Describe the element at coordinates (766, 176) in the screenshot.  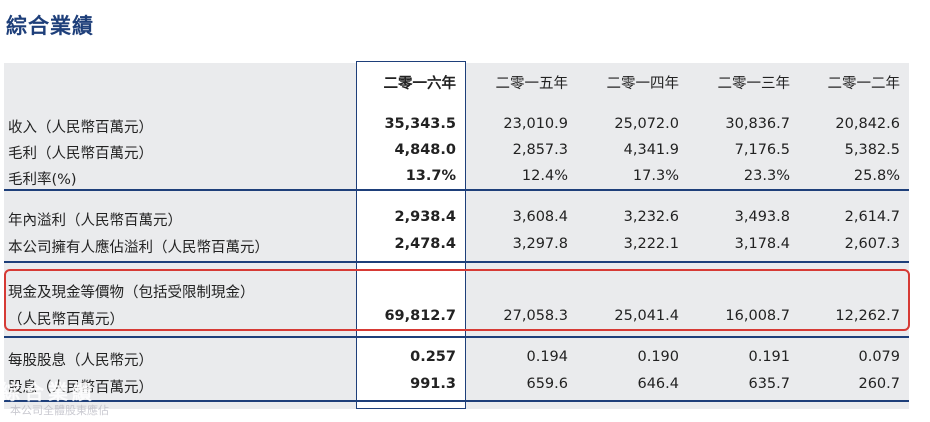
I see `cell-value: 23.3%` at that location.